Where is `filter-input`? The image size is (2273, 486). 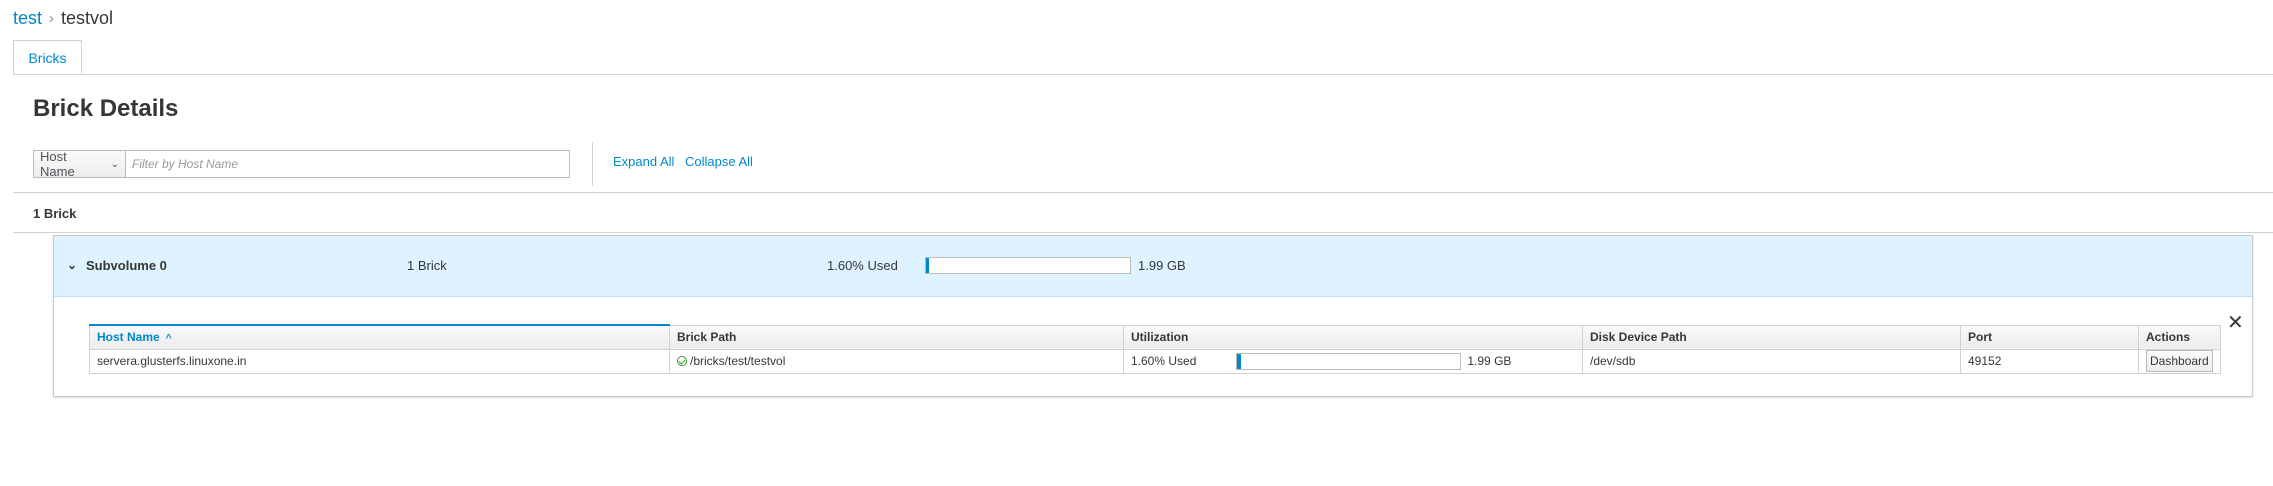
filter-input is located at coordinates (347, 164).